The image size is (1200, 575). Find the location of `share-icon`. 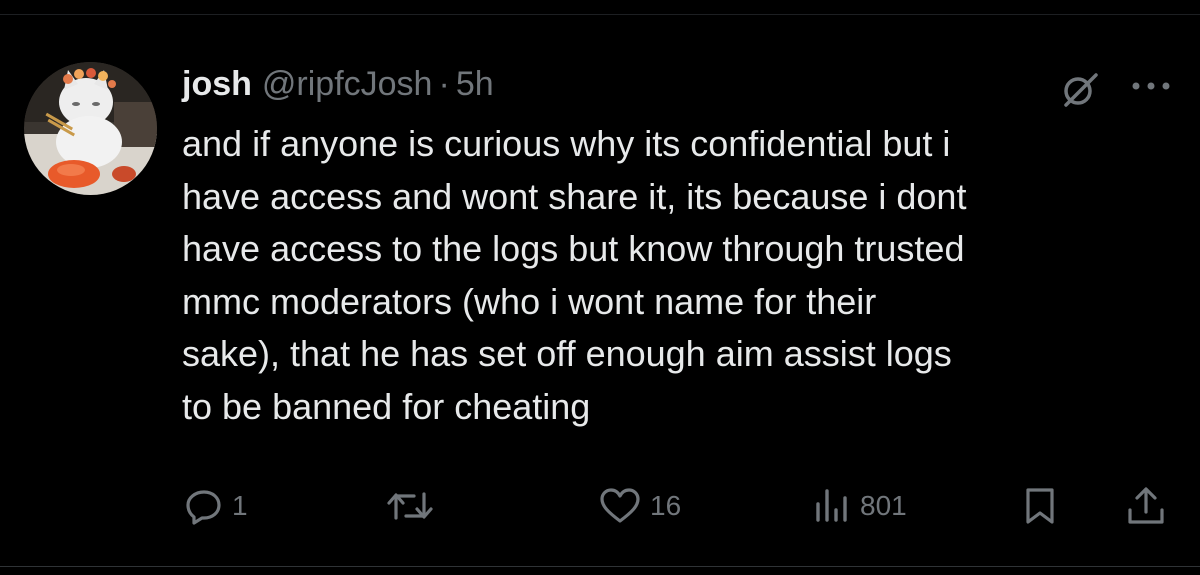

share-icon is located at coordinates (1146, 505).